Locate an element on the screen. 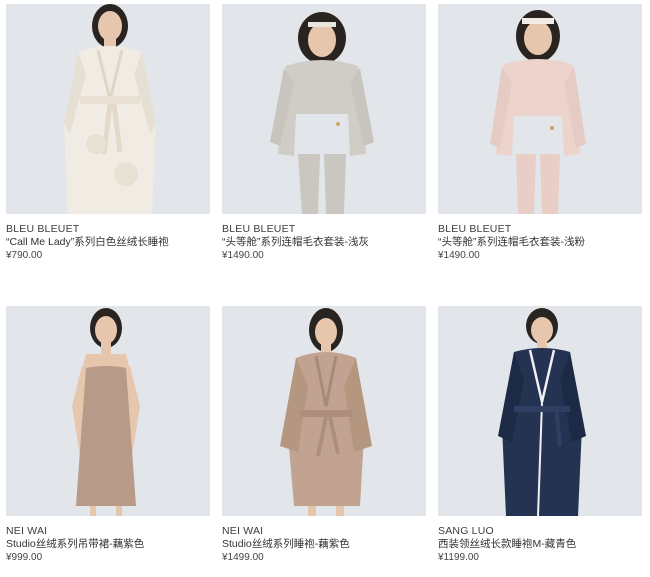  product-title: “Call Me Lady”系列白色丝绒长睡袍 is located at coordinates (108, 242).